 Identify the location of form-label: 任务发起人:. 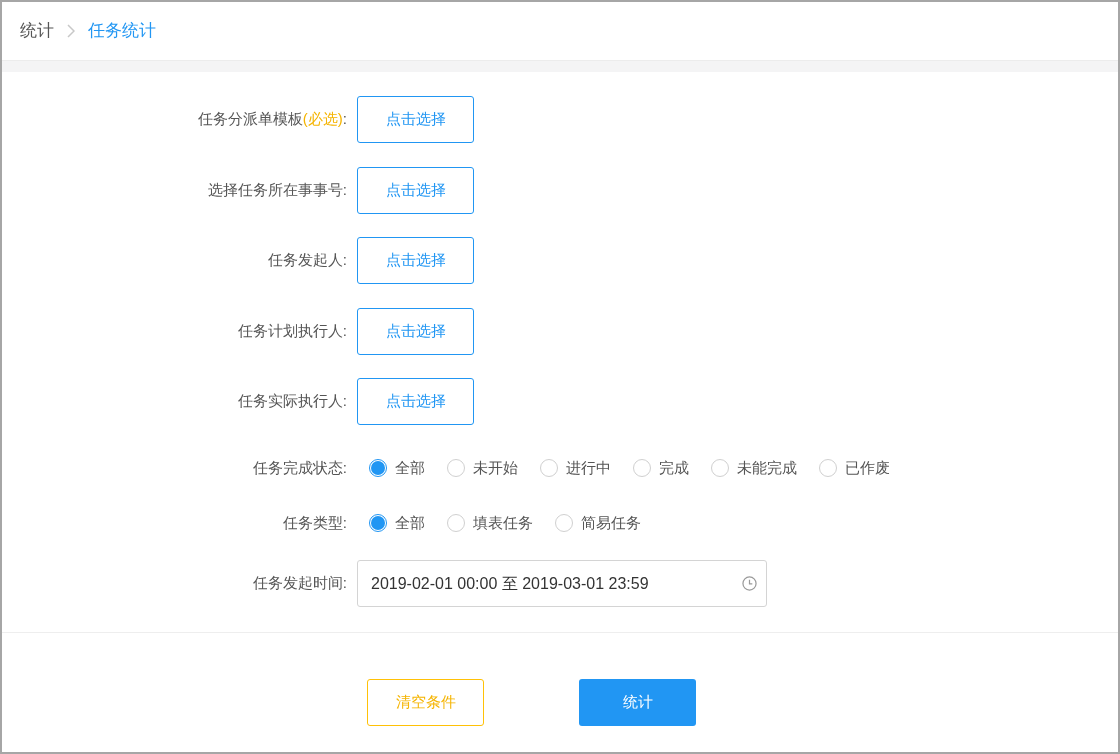
(307, 260).